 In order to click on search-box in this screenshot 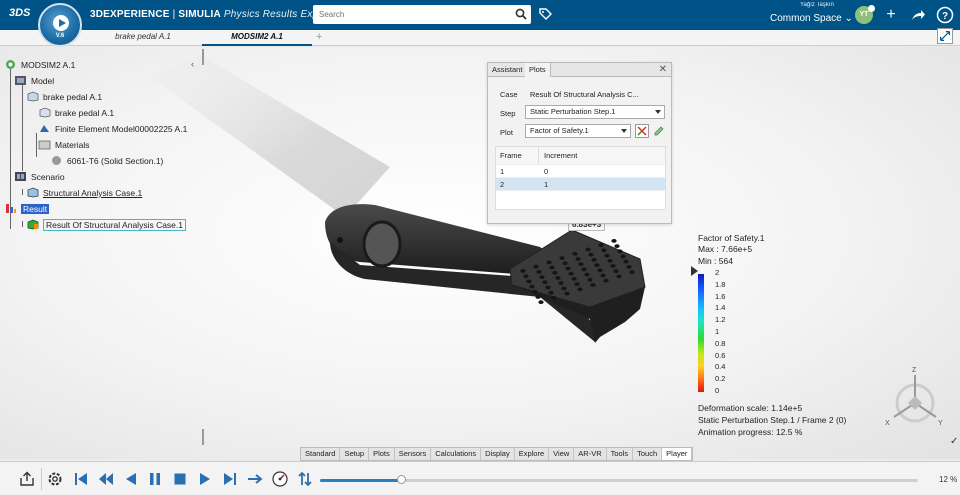, I will do `click(422, 14)`.